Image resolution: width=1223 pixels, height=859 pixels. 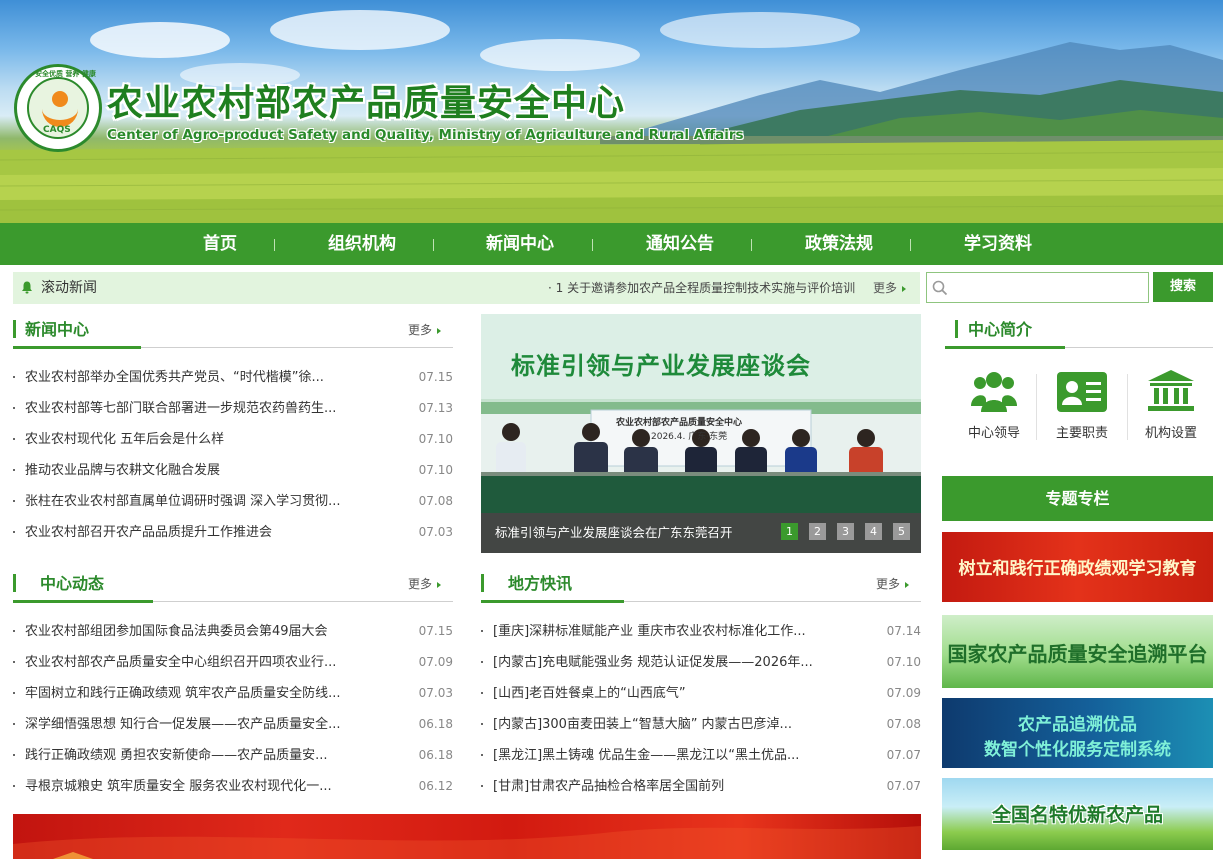 I want to click on people-icon, so click(x=994, y=392).